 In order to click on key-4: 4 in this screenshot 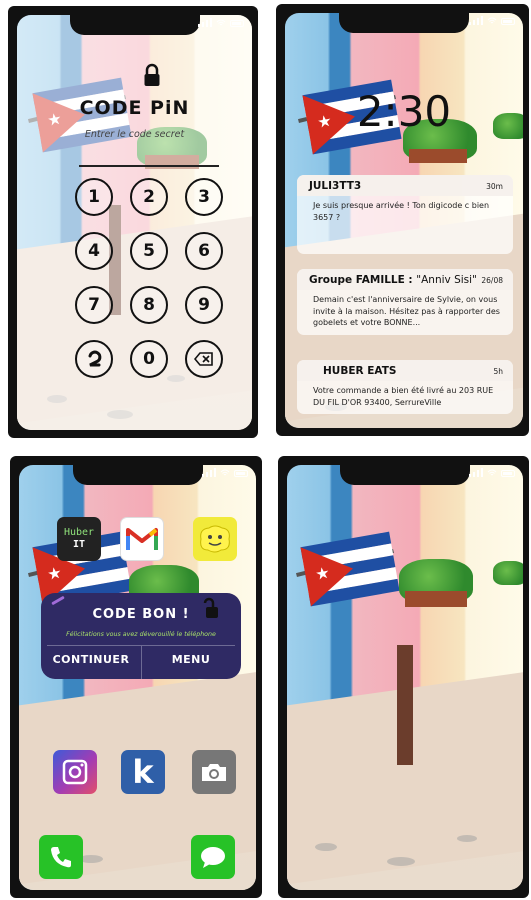, I will do `click(94, 251)`.